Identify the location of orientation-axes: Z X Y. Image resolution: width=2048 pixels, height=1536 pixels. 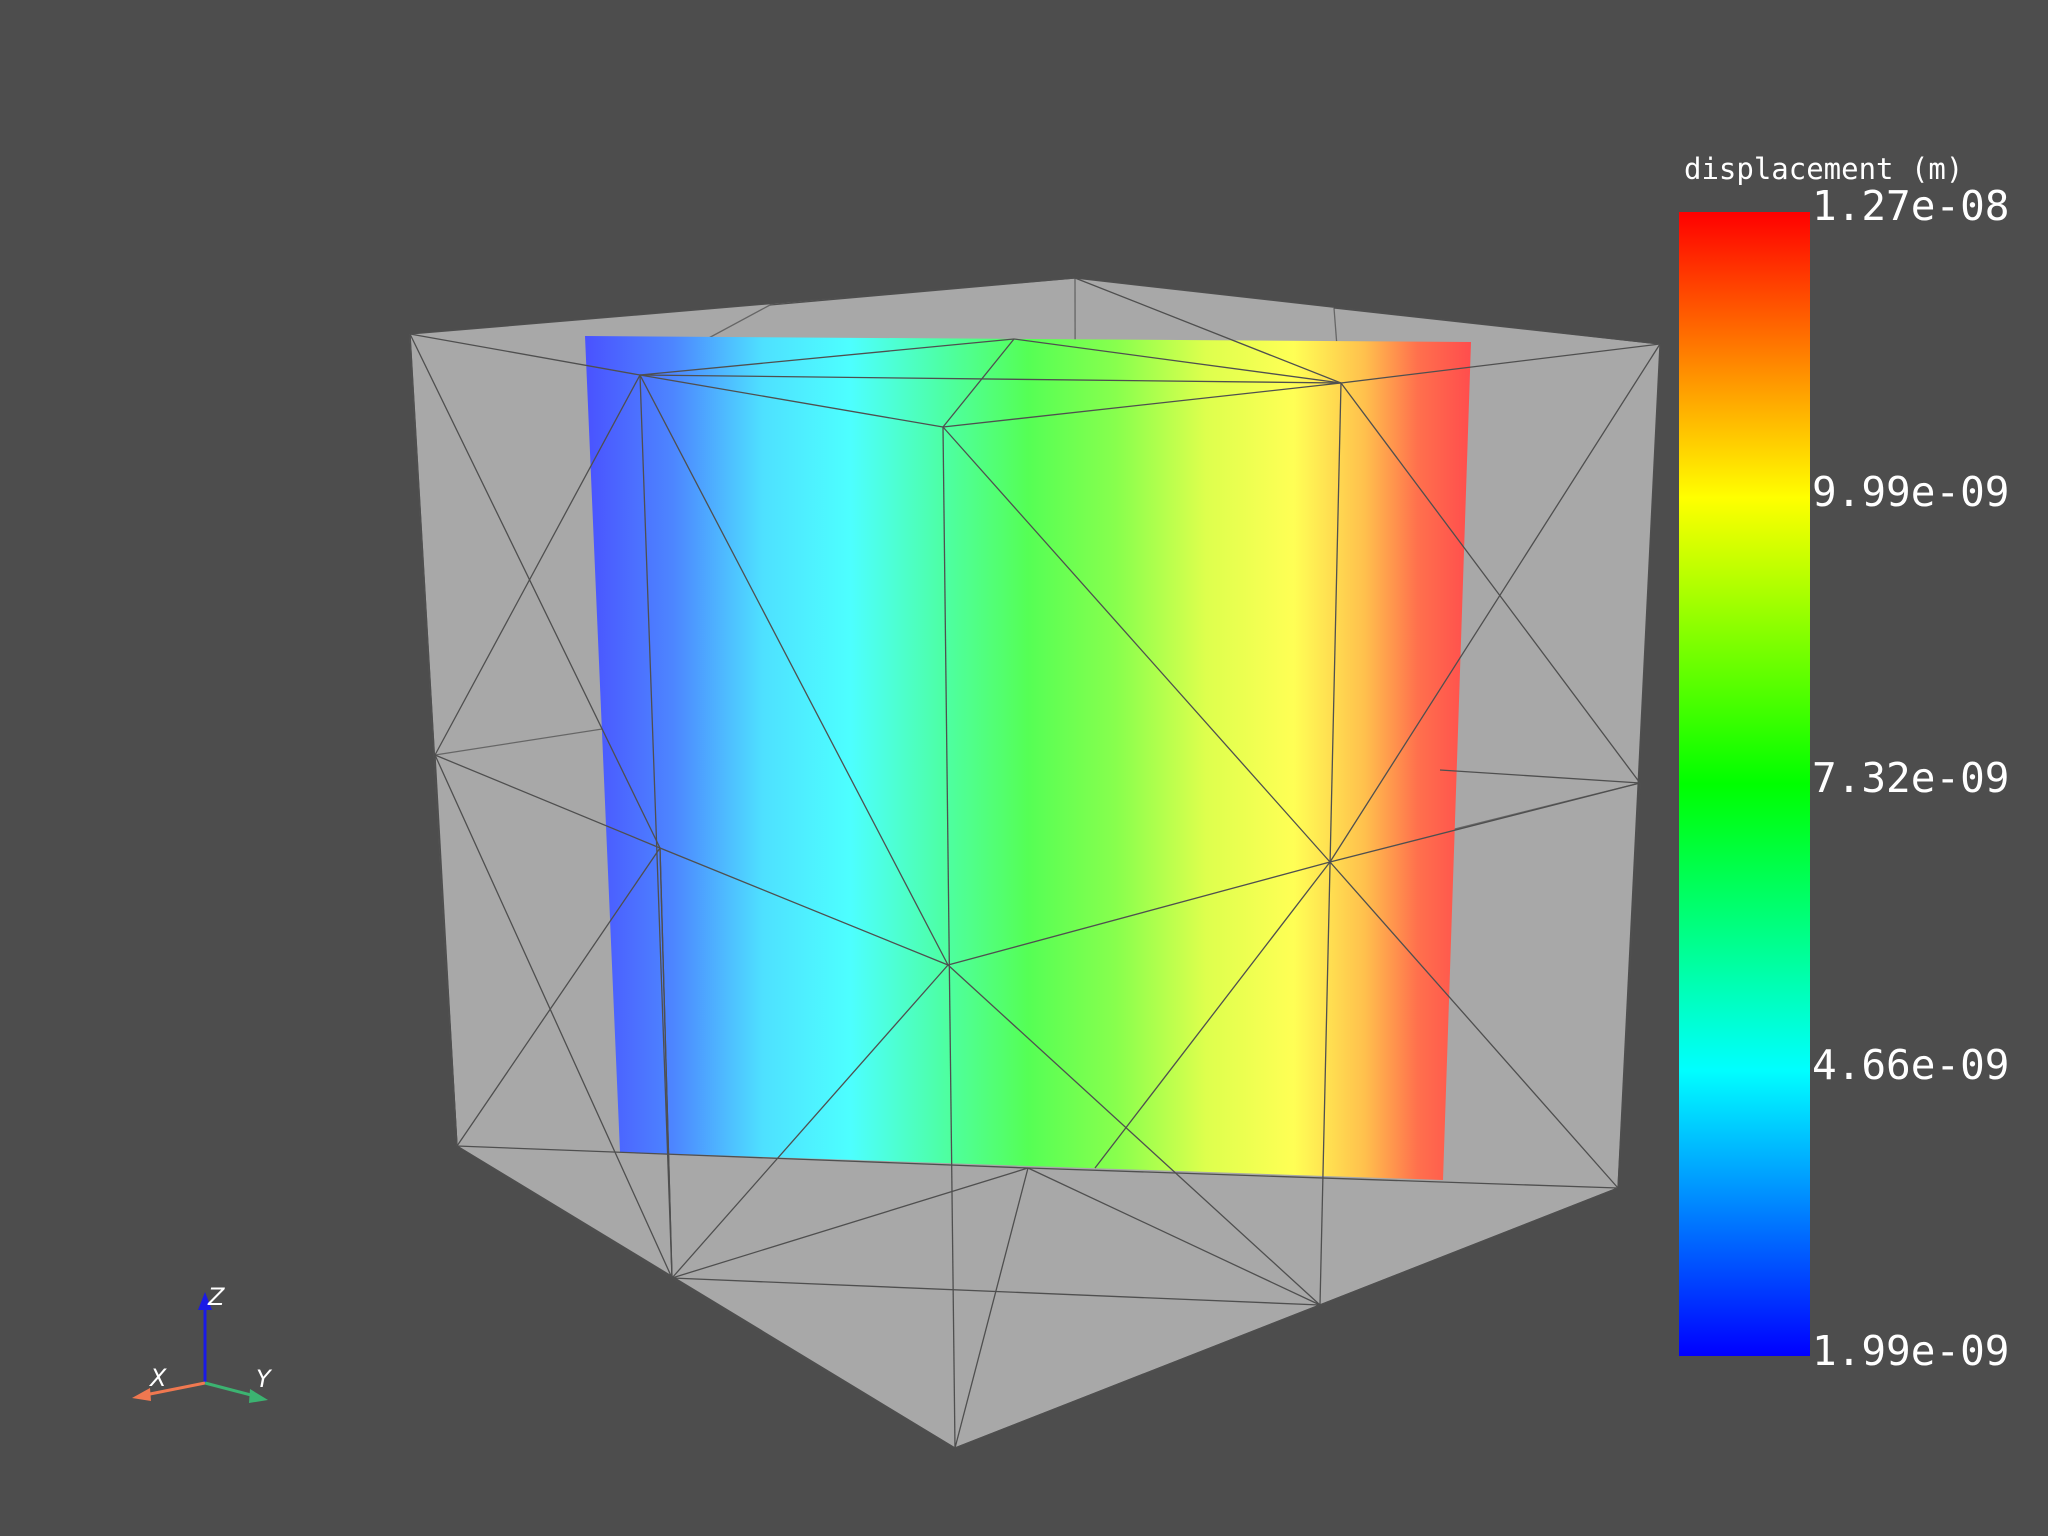
(202, 1343).